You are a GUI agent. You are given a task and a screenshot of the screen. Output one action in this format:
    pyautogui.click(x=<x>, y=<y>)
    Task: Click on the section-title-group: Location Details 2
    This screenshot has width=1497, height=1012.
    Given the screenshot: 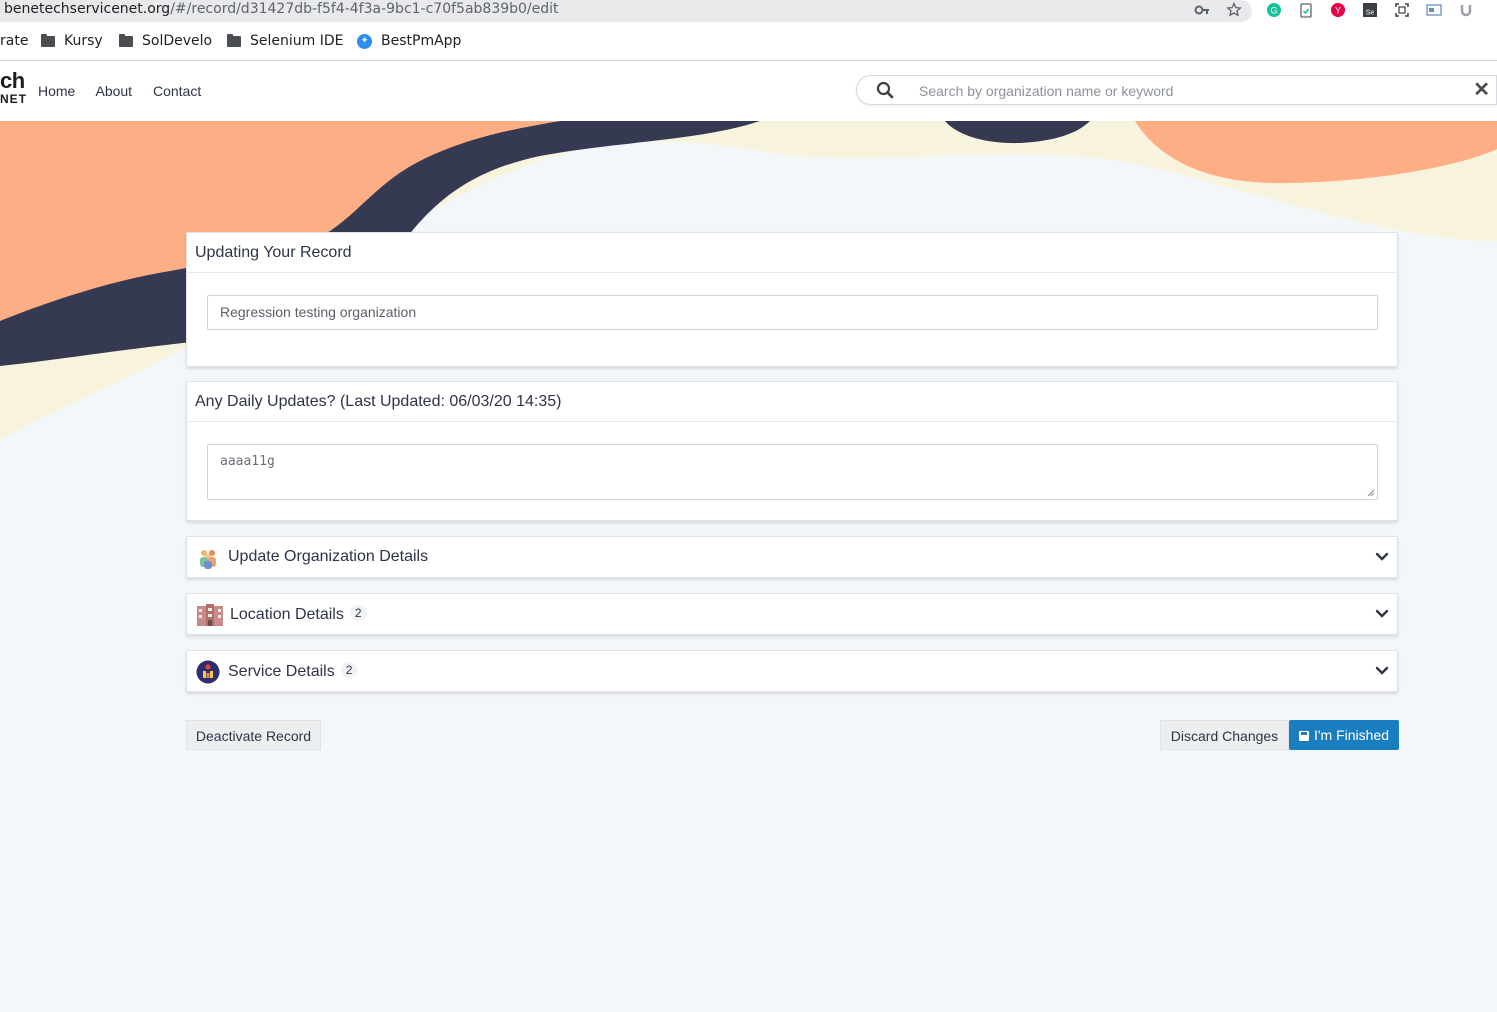 What is the action you would take?
    pyautogui.click(x=298, y=614)
    